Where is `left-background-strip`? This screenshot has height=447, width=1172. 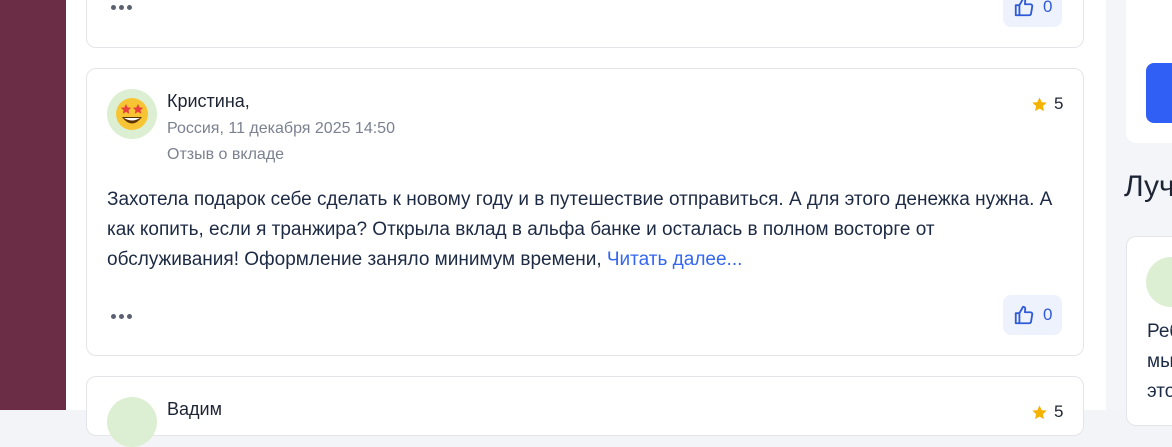 left-background-strip is located at coordinates (33, 205).